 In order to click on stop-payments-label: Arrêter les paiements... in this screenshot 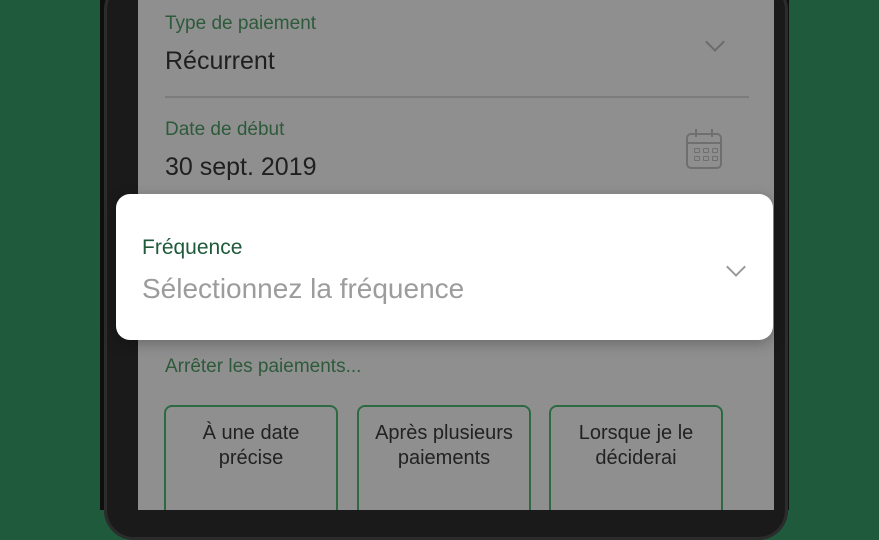, I will do `click(263, 366)`.